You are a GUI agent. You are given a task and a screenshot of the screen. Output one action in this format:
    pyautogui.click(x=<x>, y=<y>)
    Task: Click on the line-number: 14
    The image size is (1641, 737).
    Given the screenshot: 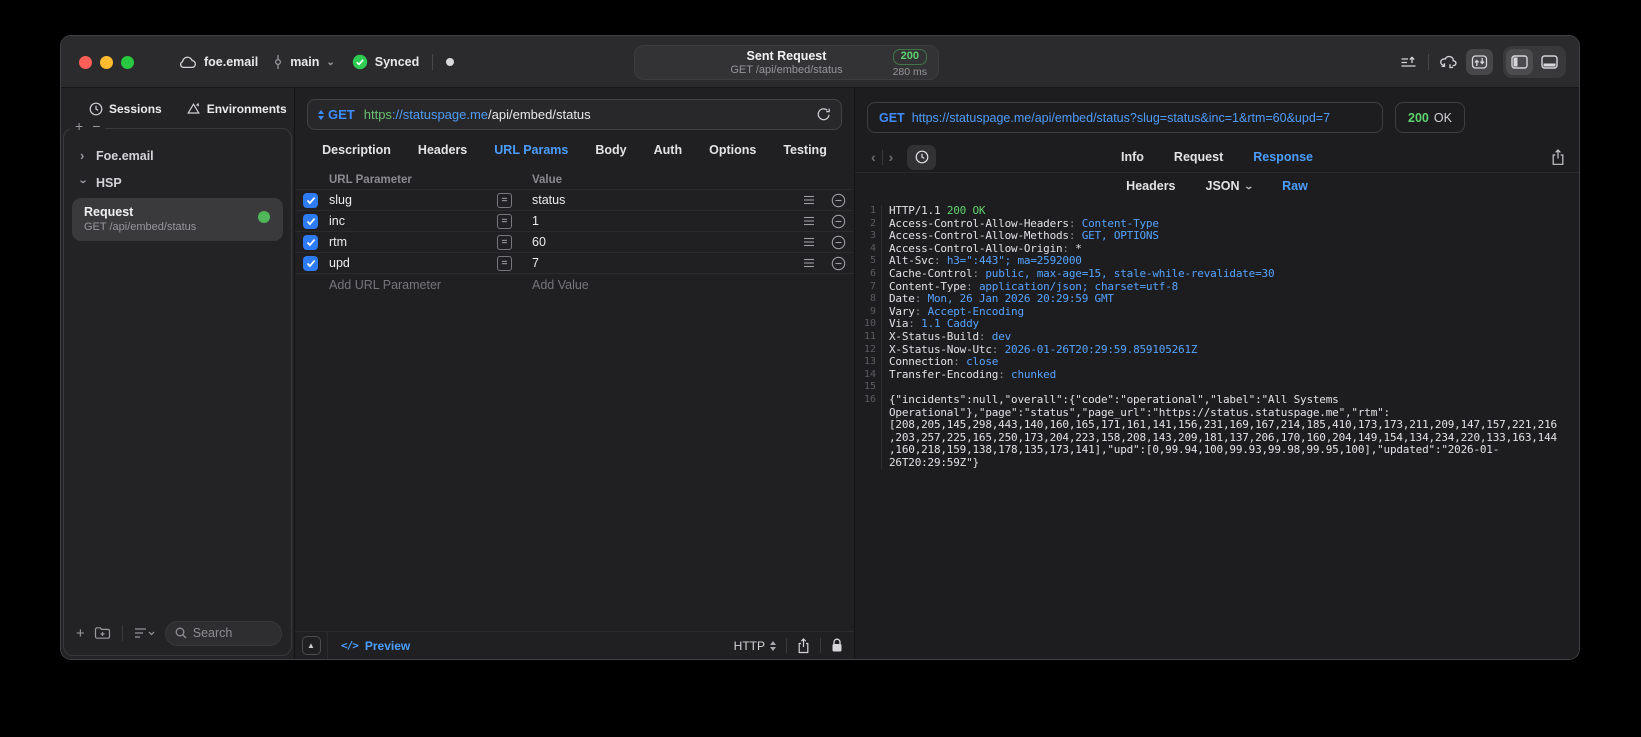 What is the action you would take?
    pyautogui.click(x=868, y=375)
    